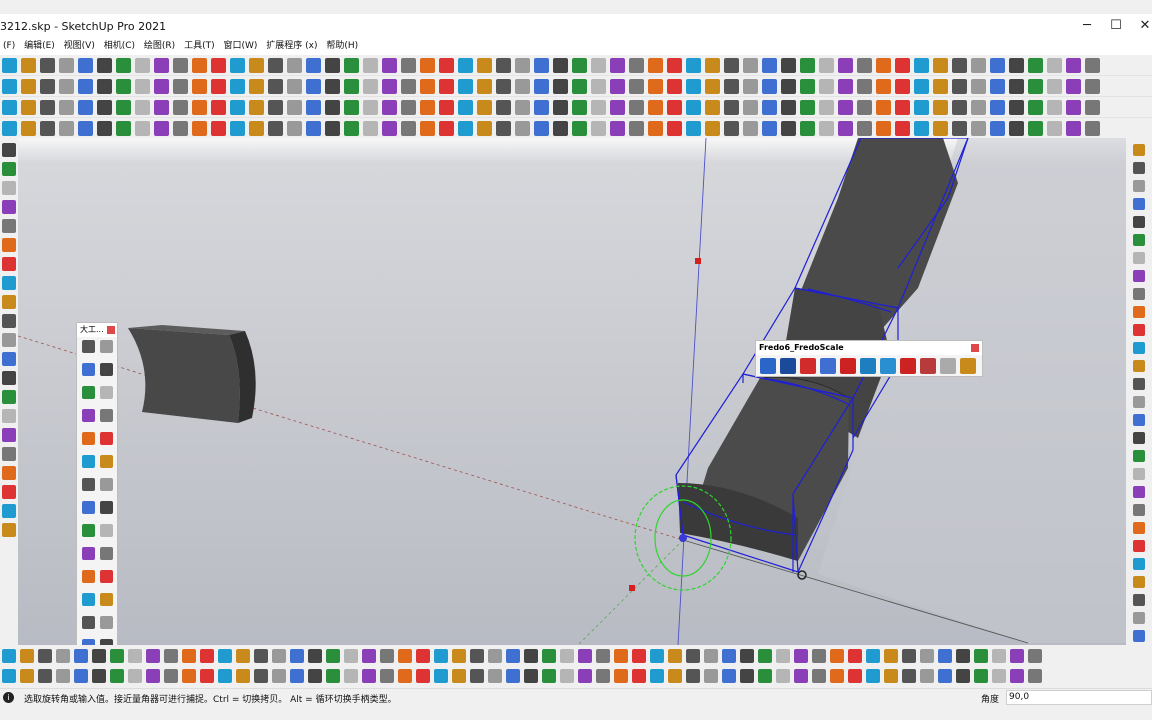  Describe the element at coordinates (975, 348) in the screenshot. I see `fredoscale-panel-close-icon` at that location.